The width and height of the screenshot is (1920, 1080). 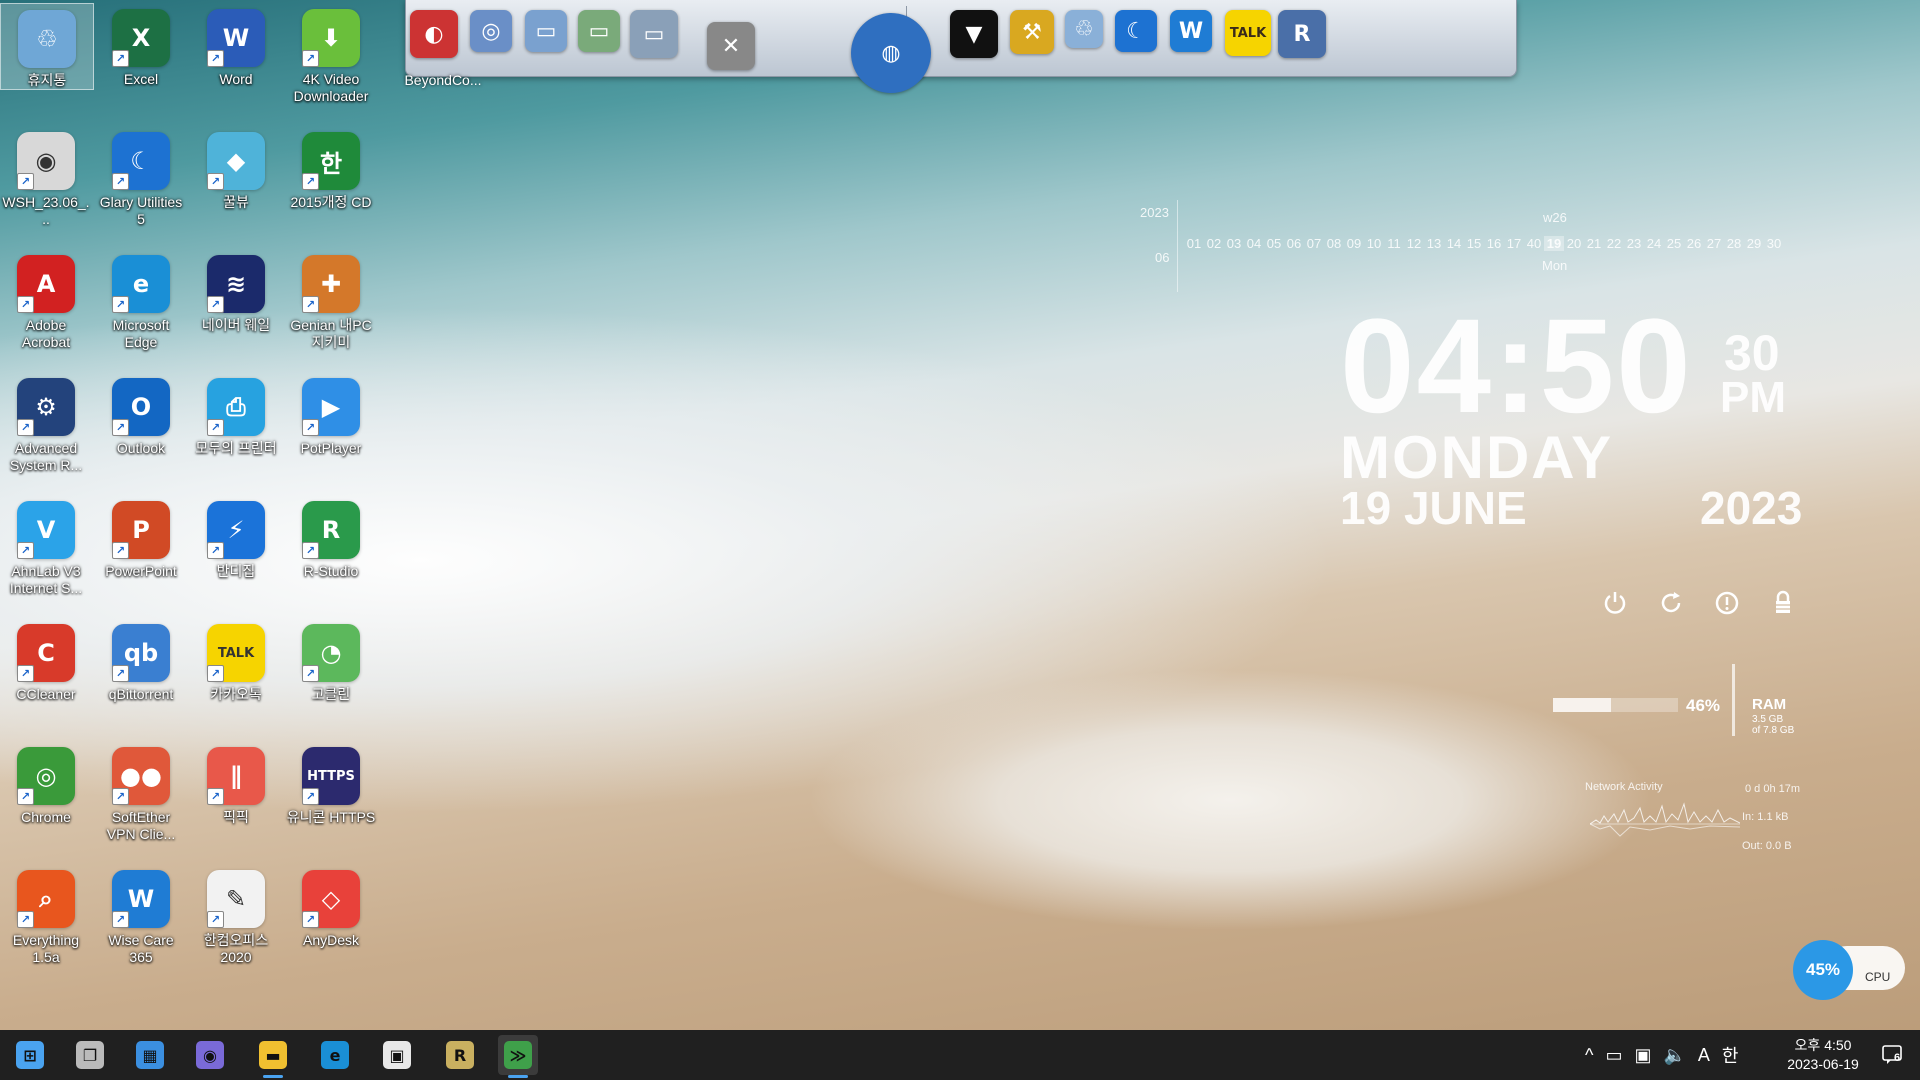 I want to click on green-folder-icon: ▭, so click(x=599, y=31).